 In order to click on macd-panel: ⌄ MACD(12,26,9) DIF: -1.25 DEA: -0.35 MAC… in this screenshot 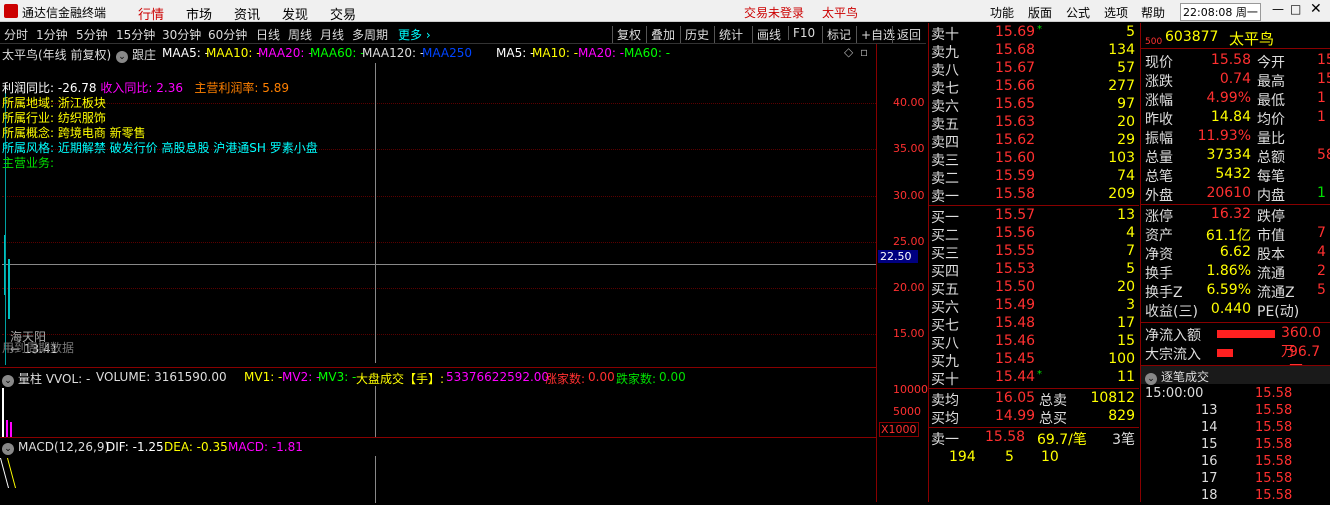, I will do `click(438, 470)`.